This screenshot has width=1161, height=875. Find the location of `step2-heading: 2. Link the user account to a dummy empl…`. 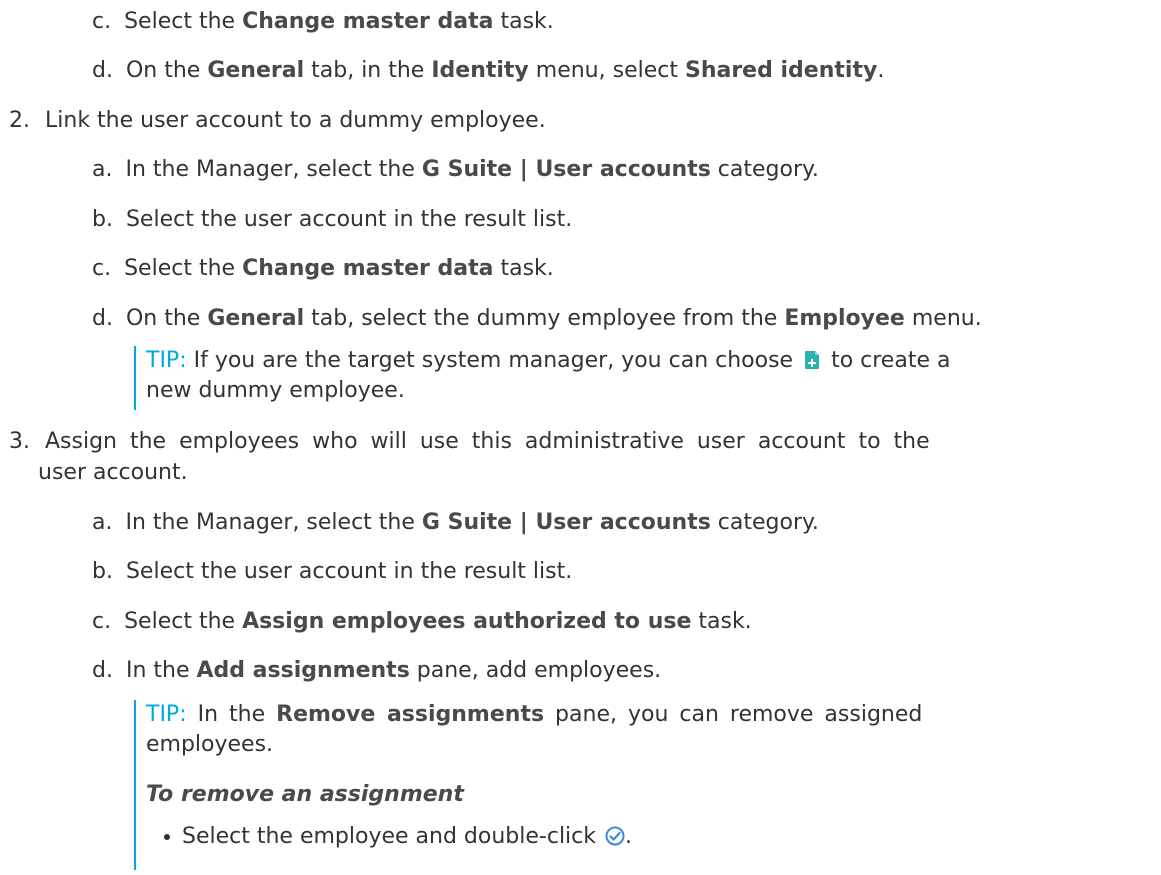

step2-heading: 2. Link the user account to a dummy empl… is located at coordinates (277, 120).